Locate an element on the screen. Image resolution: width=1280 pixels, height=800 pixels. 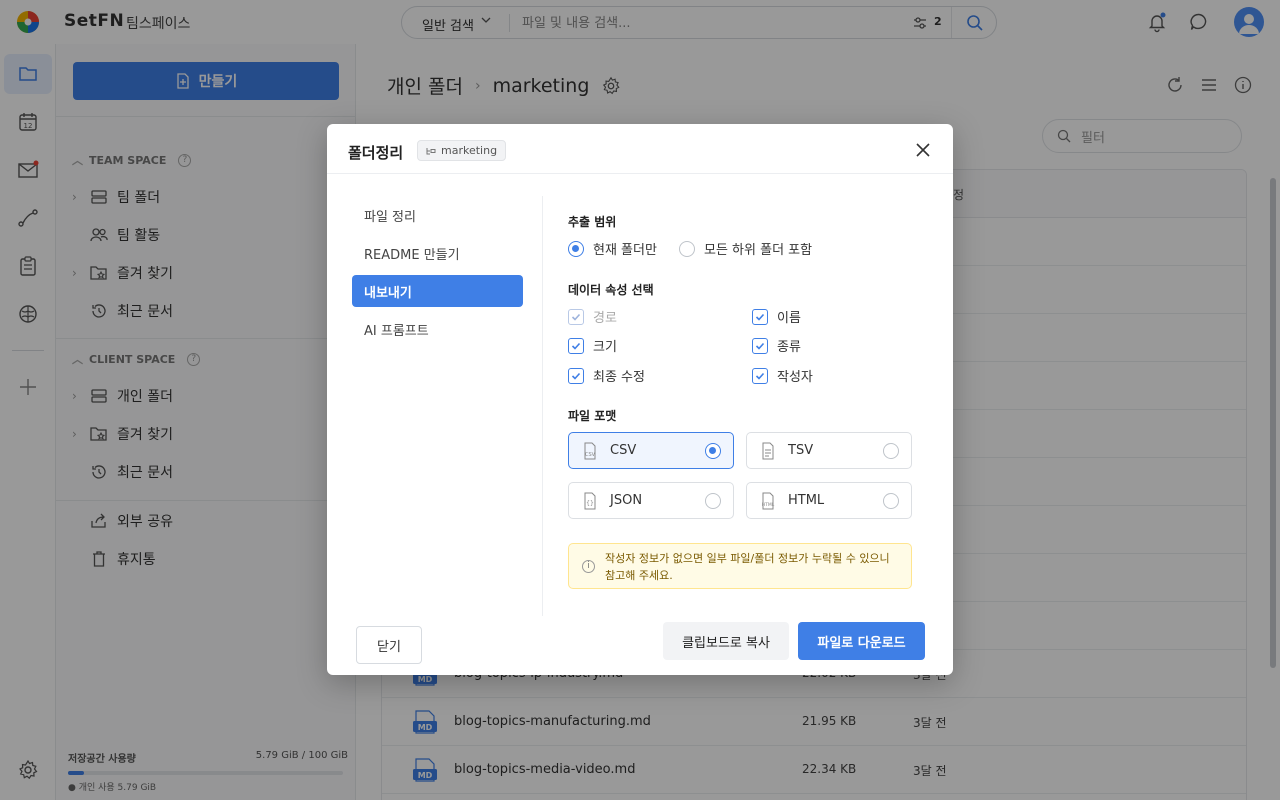
json-file-icon: {} is located at coordinates (590, 500).